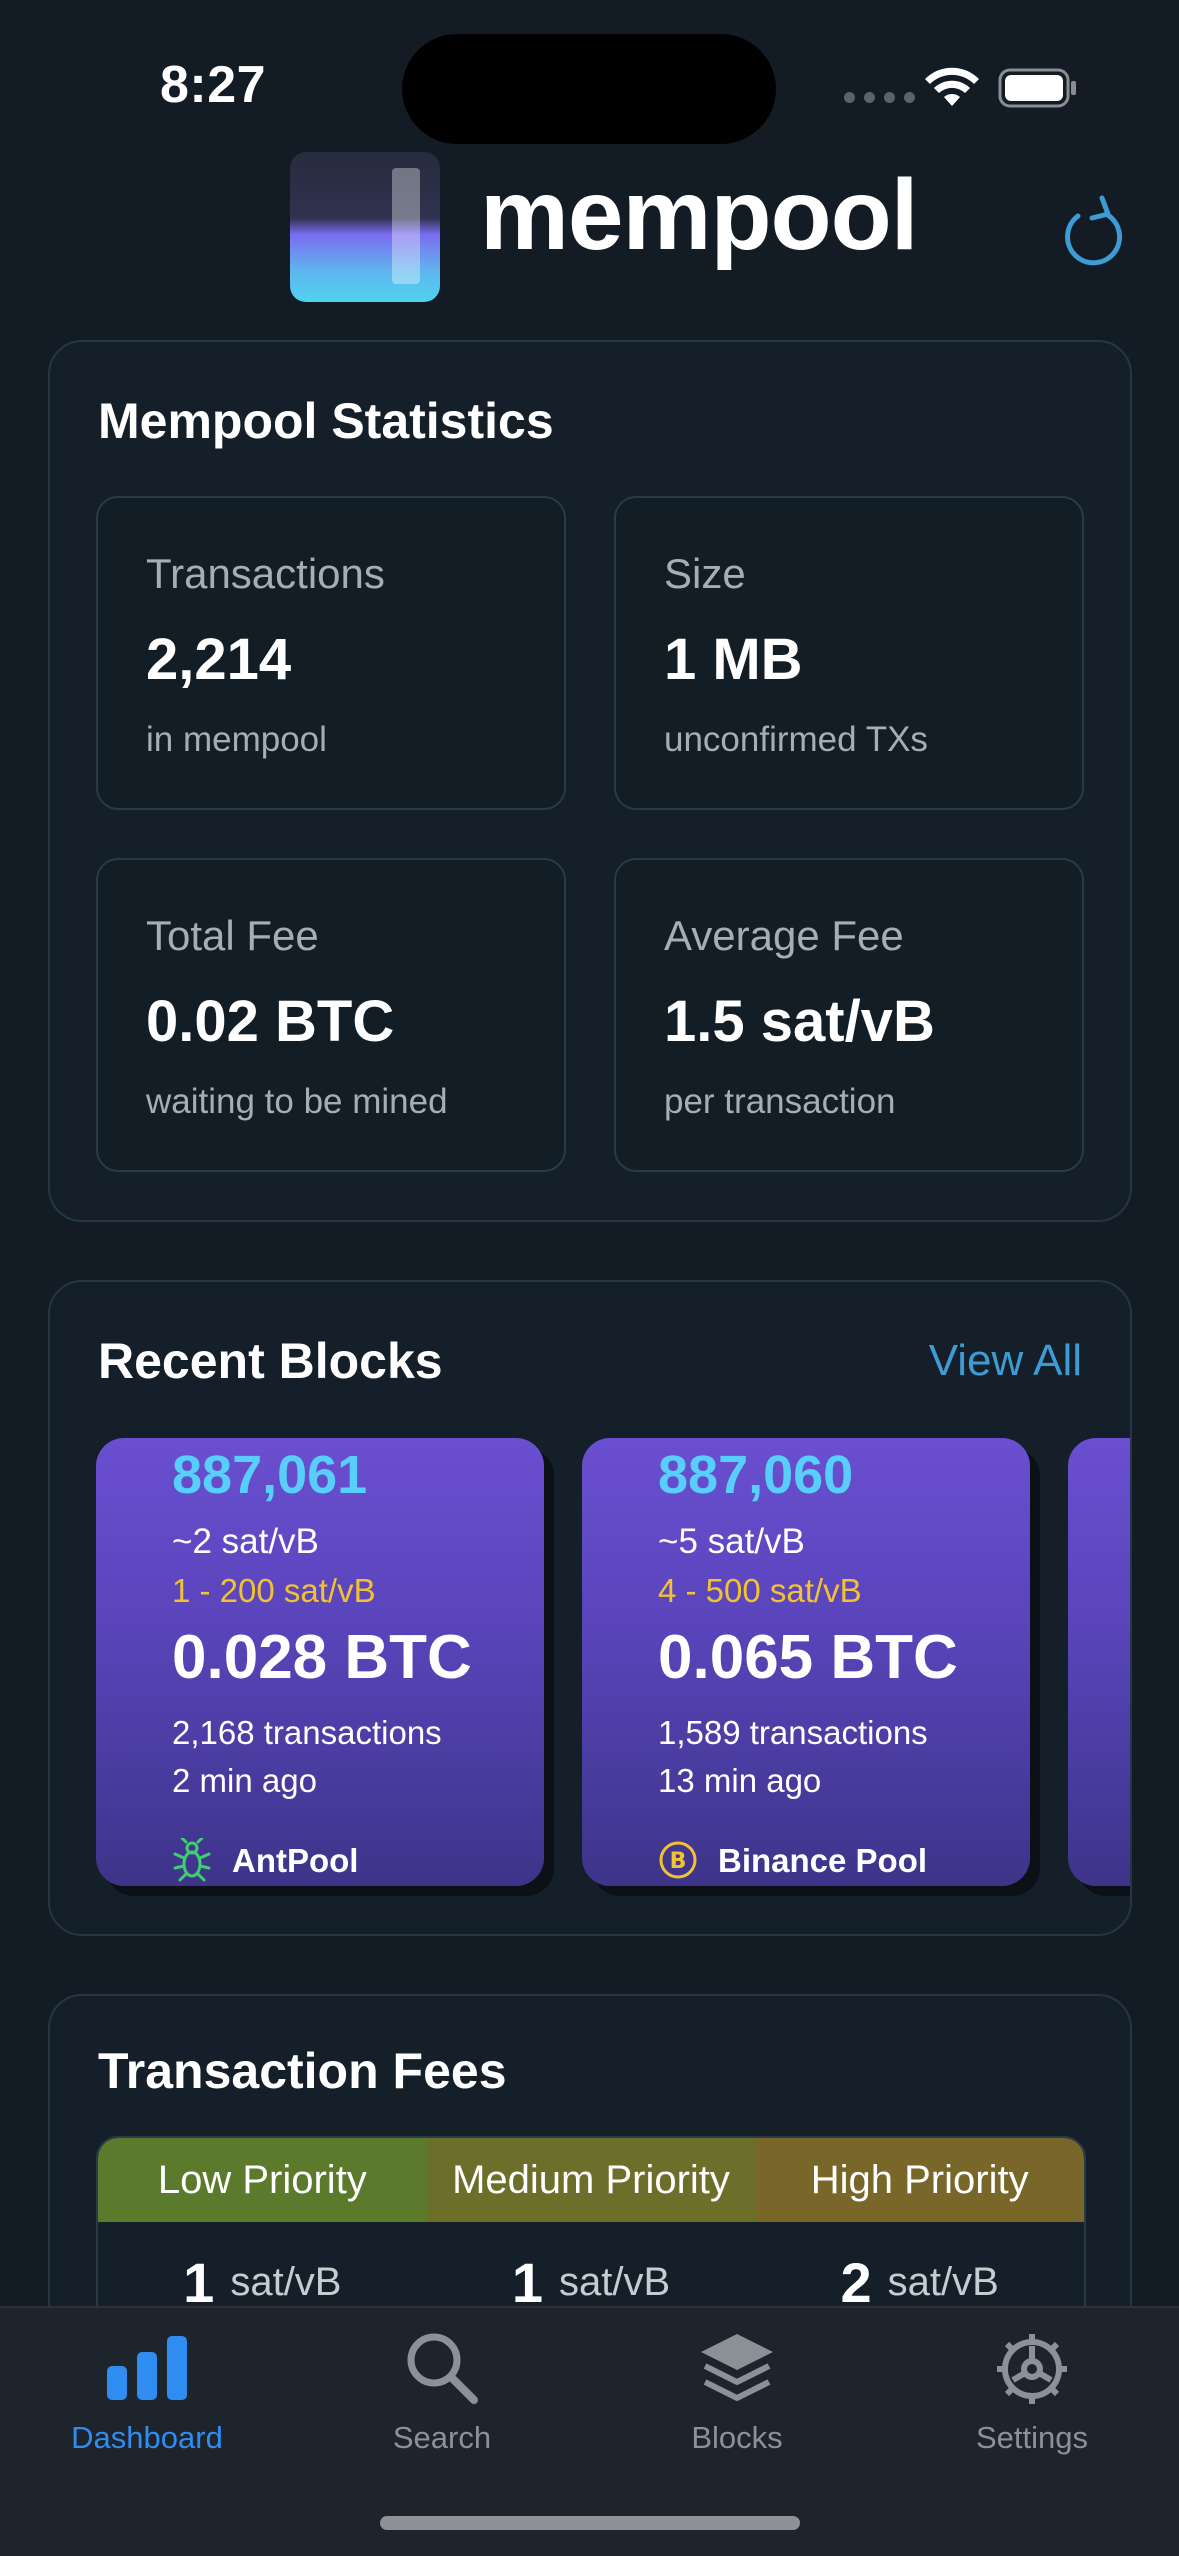  What do you see at coordinates (808, 1657) in the screenshot?
I see `block-total-fees: 0.065 BTC` at bounding box center [808, 1657].